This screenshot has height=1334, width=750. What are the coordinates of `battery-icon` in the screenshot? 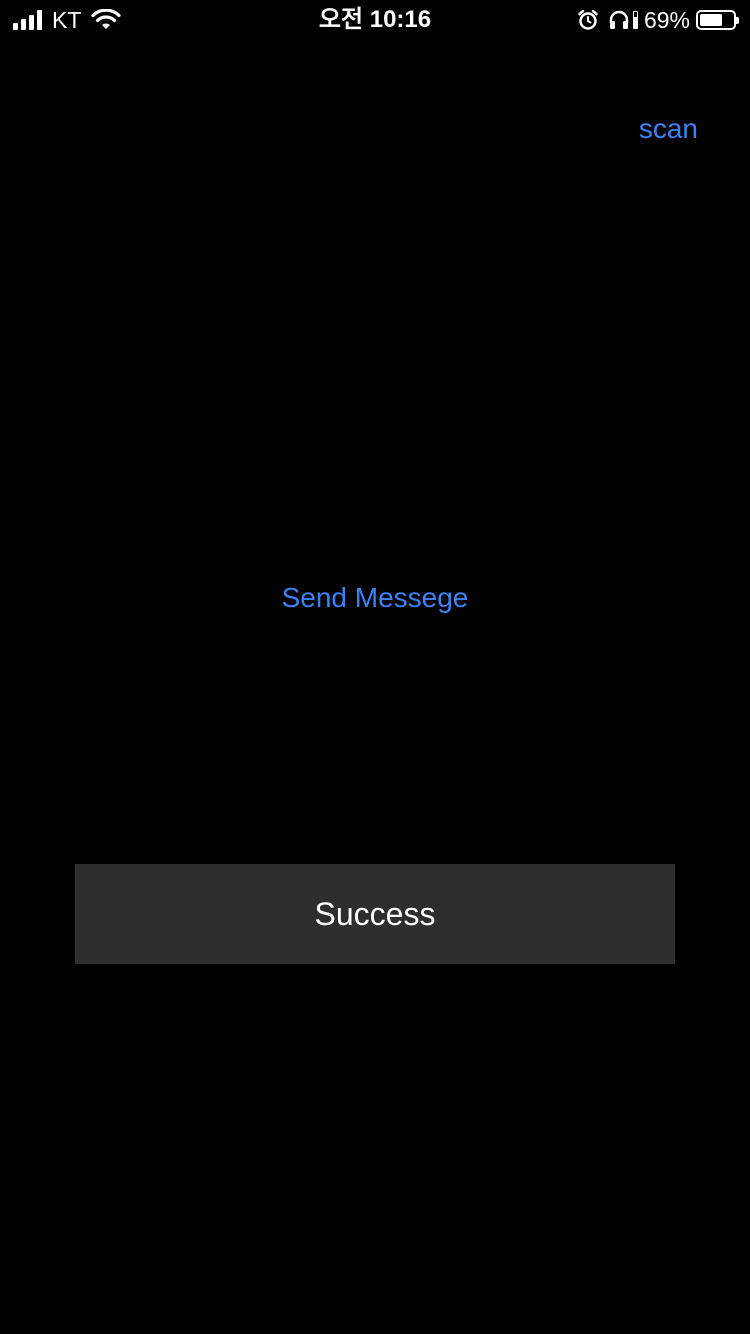 It's located at (717, 20).